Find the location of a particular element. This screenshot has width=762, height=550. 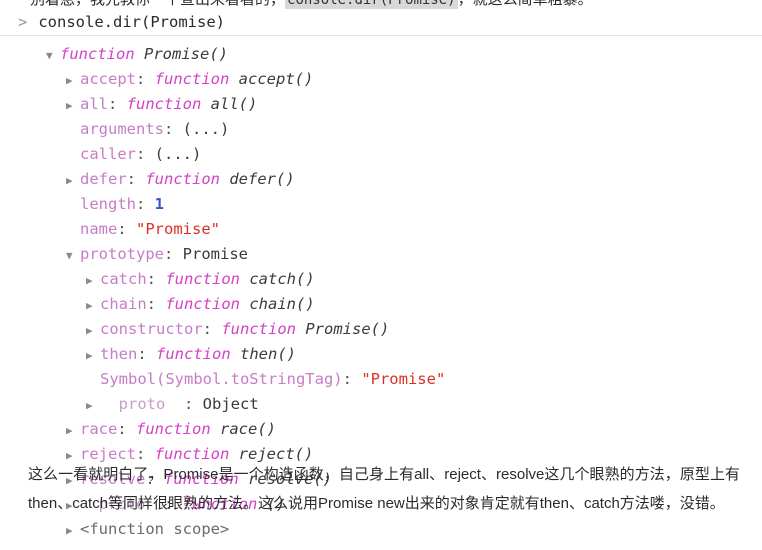

prompt-caret-icon: > is located at coordinates (23, 22).